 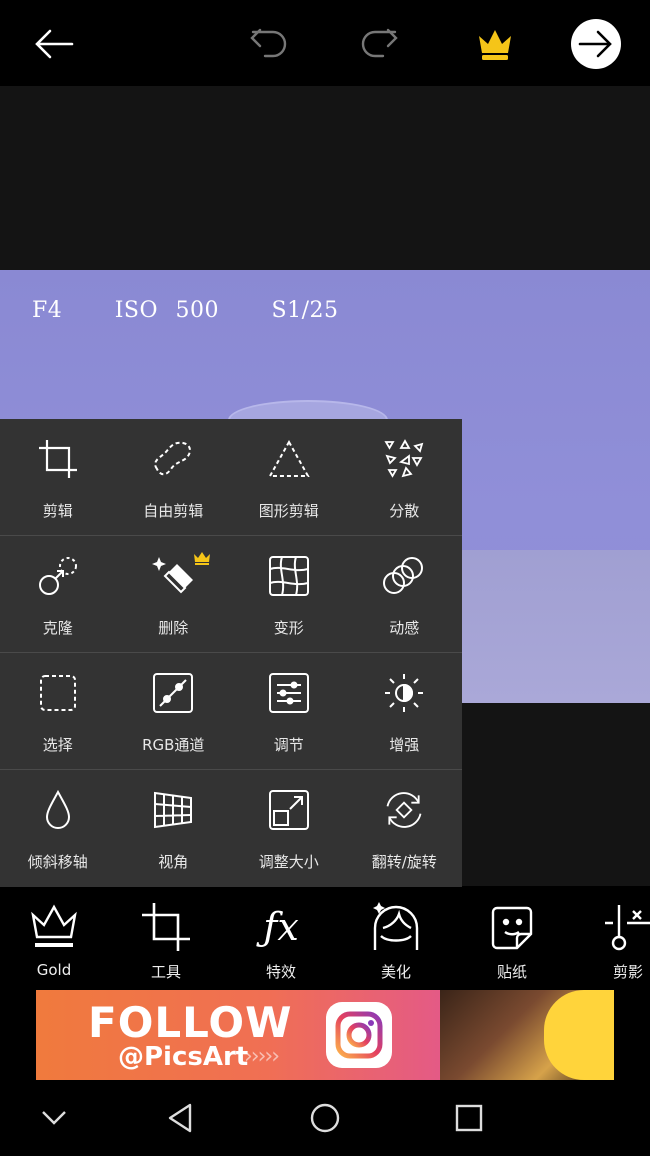 What do you see at coordinates (54, 970) in the screenshot?
I see `tab-label: Gold` at bounding box center [54, 970].